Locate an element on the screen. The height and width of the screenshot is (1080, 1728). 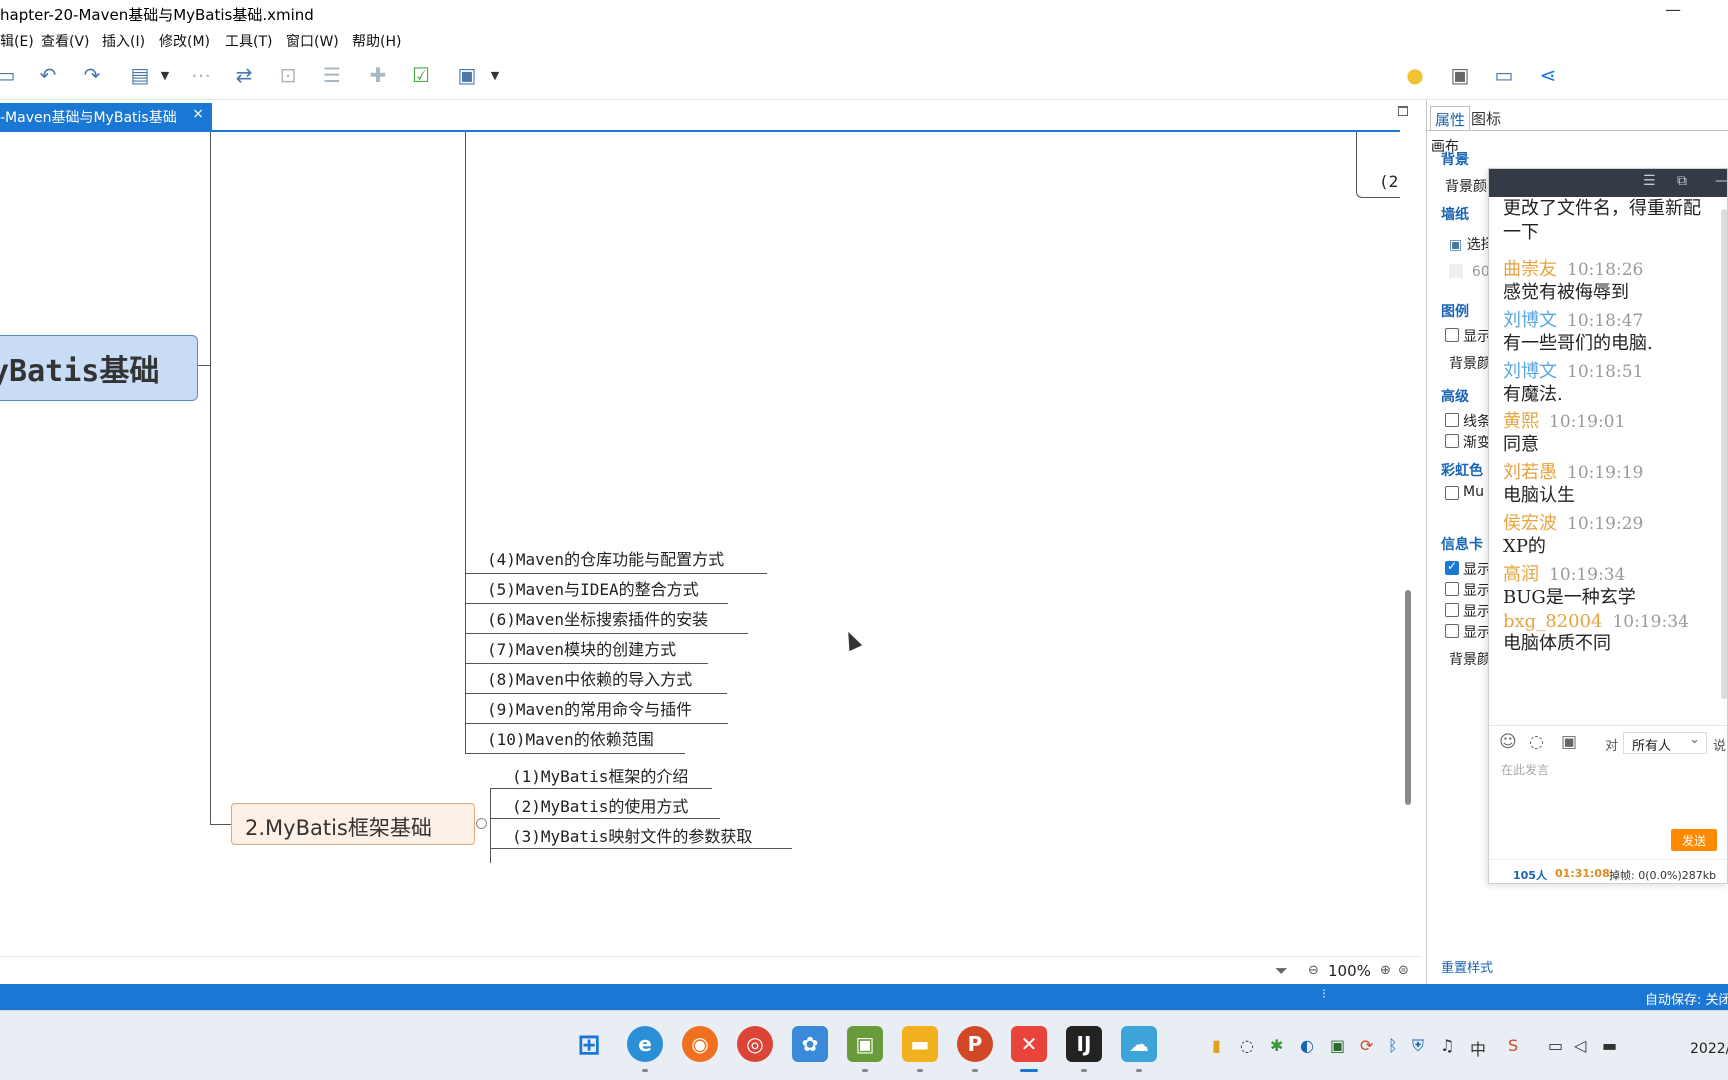
intellij-icon: IJ is located at coordinates (1084, 1044).